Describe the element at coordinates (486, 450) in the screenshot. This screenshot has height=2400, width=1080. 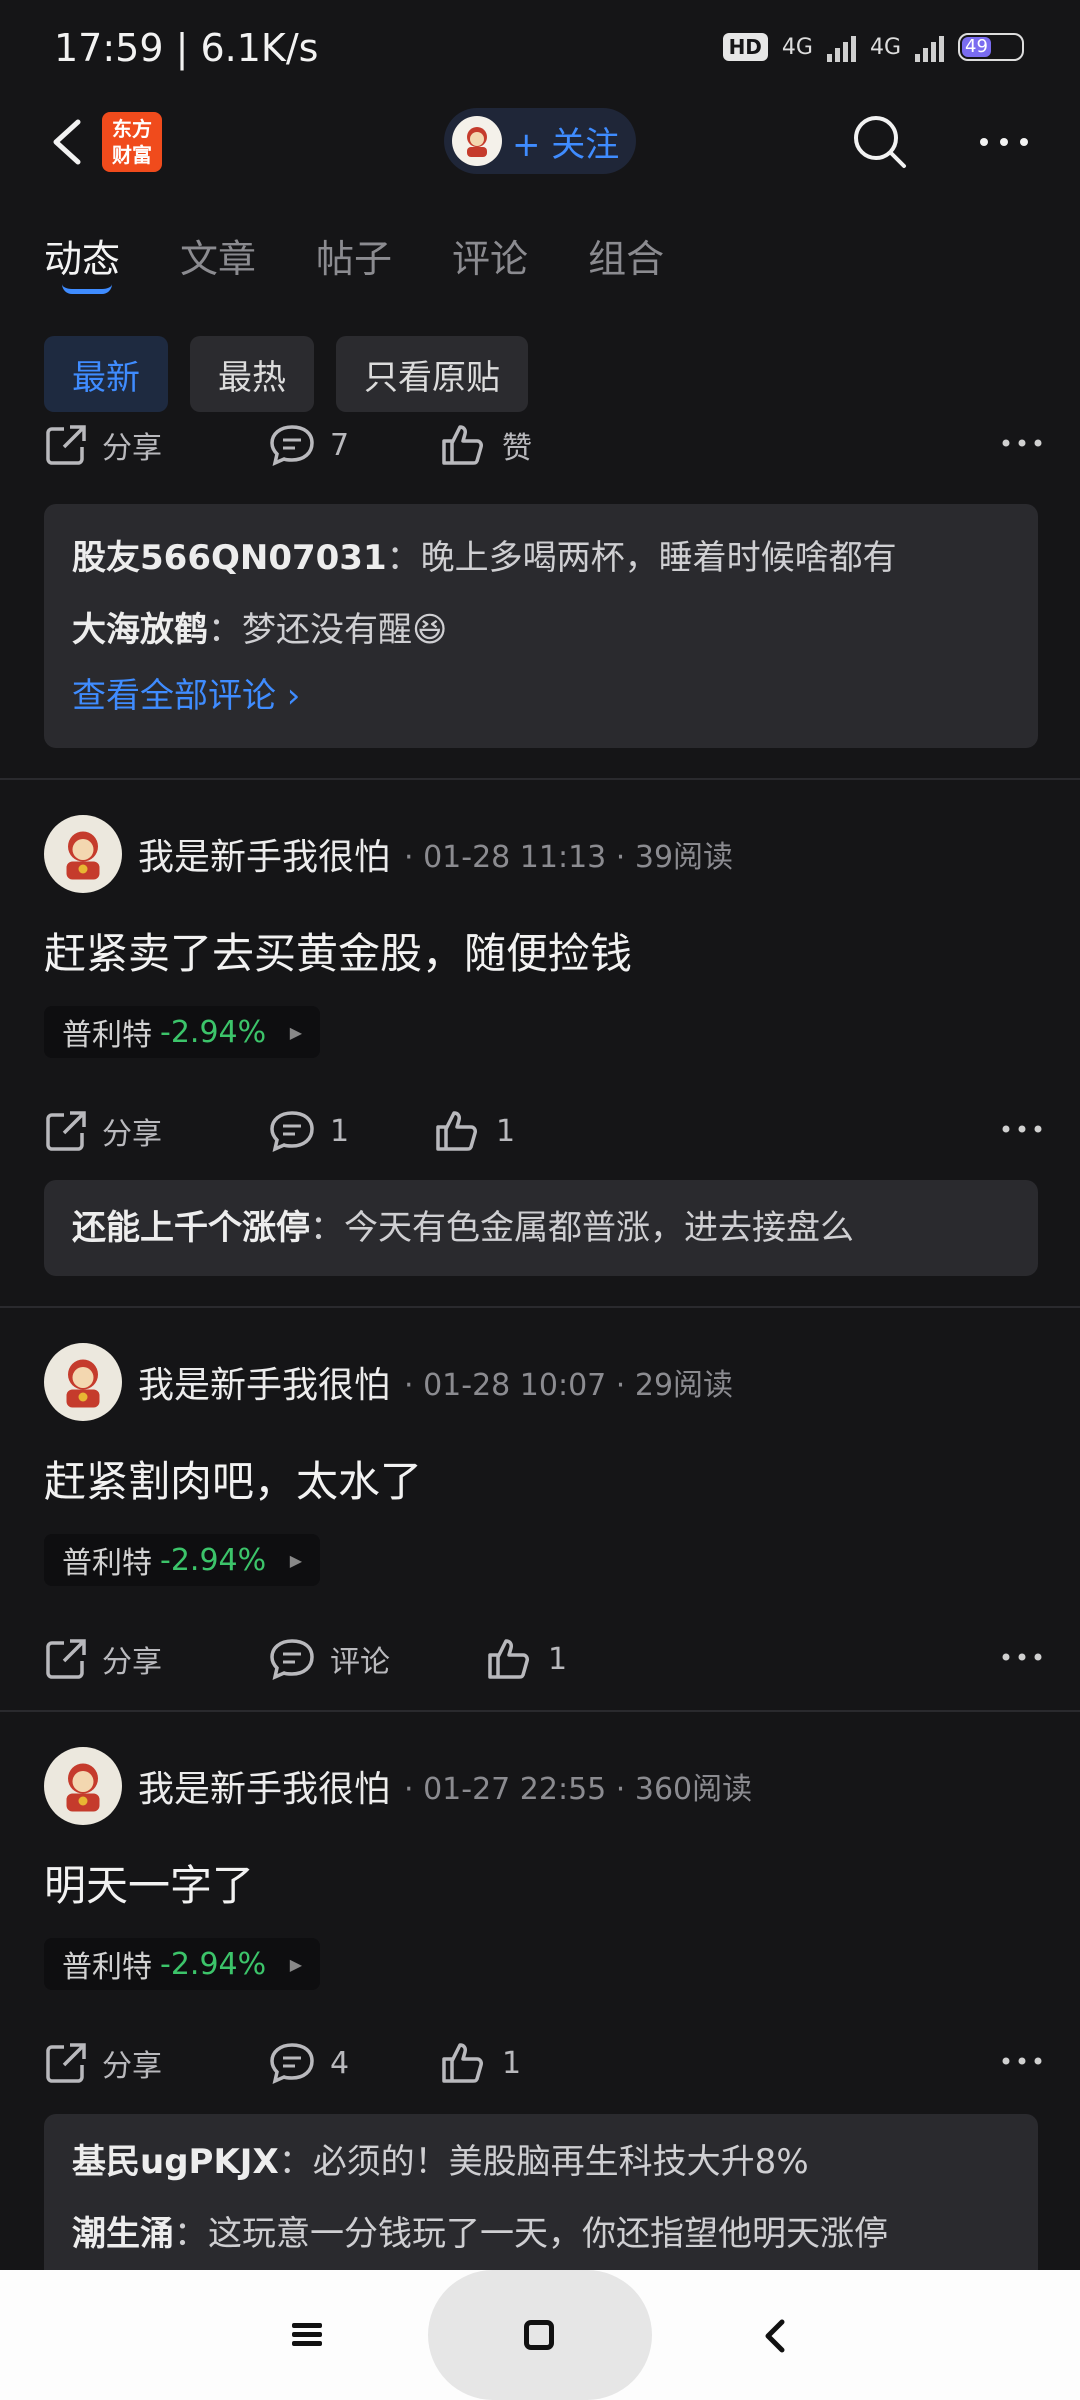
I see `like-button: 赞` at that location.